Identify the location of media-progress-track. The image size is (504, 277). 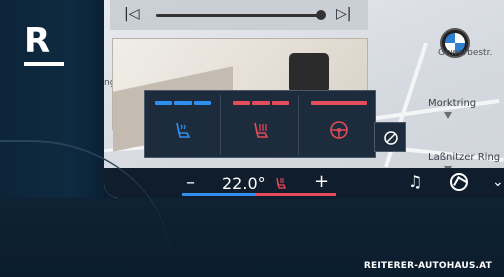
(240, 15).